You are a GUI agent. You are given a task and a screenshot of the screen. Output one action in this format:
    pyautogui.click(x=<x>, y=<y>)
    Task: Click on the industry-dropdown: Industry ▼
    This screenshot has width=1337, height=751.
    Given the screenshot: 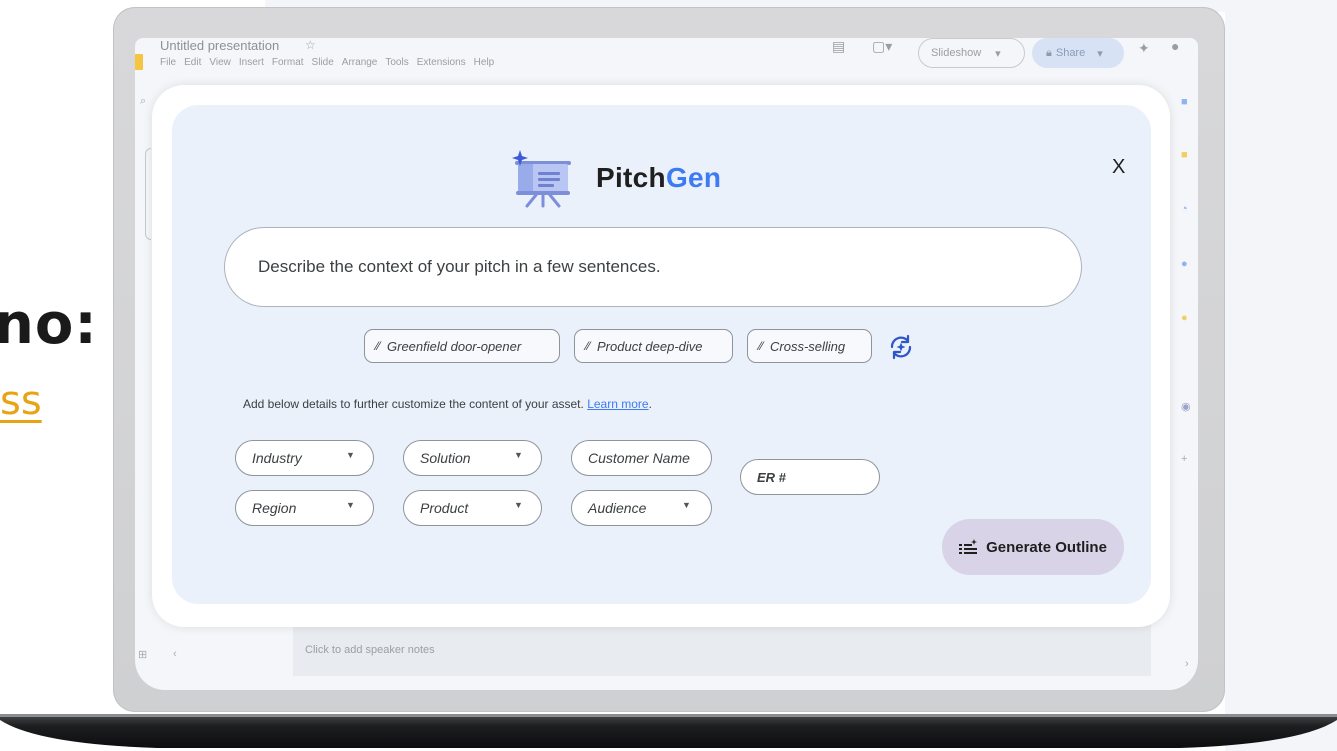 What is the action you would take?
    pyautogui.click(x=304, y=458)
    